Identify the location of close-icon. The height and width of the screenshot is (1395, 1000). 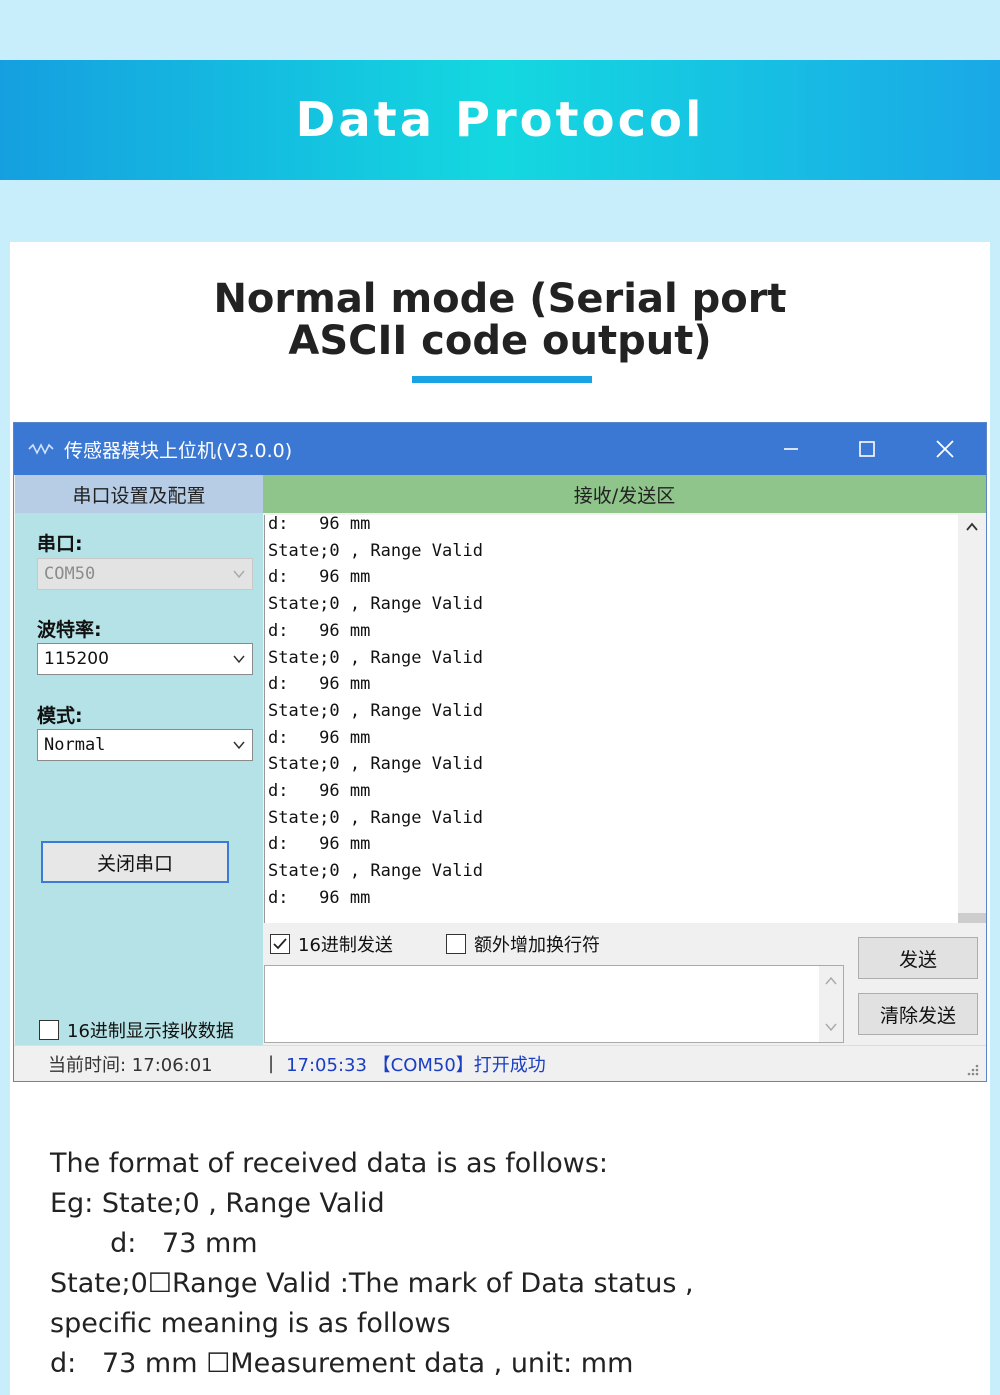
(945, 449).